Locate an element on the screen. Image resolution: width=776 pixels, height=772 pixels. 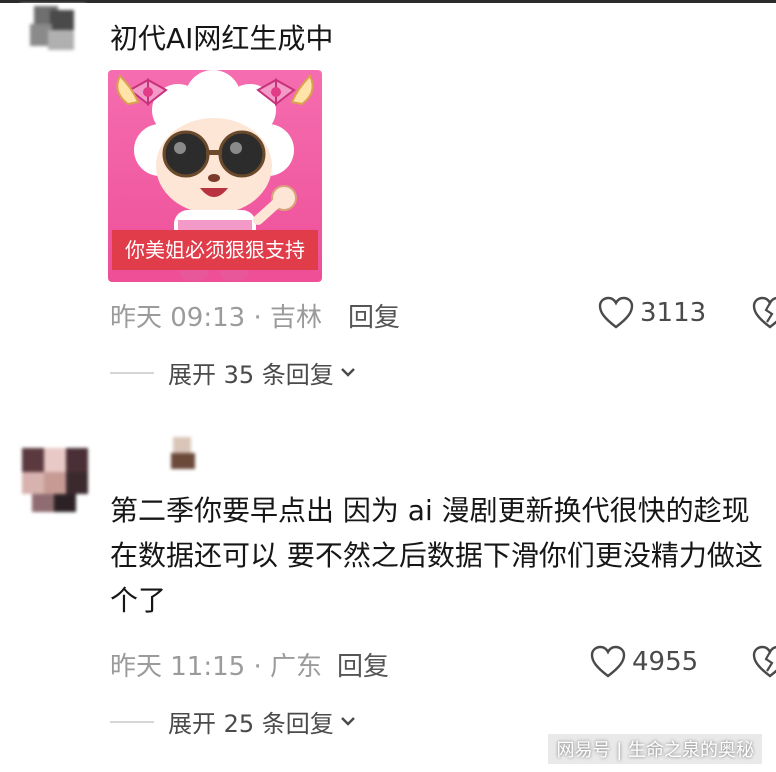
expand-replies-button: 展开 25 条回复 is located at coordinates (233, 721).